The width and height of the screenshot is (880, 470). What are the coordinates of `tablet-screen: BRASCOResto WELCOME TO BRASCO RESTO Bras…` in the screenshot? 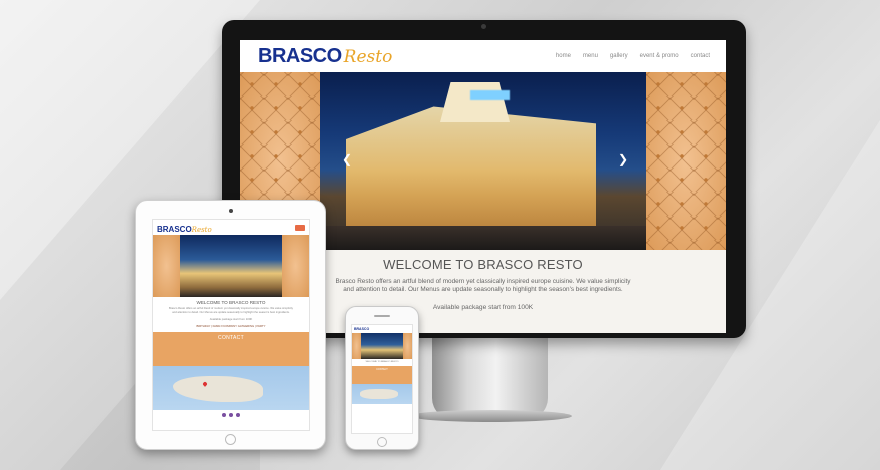 It's located at (231, 325).